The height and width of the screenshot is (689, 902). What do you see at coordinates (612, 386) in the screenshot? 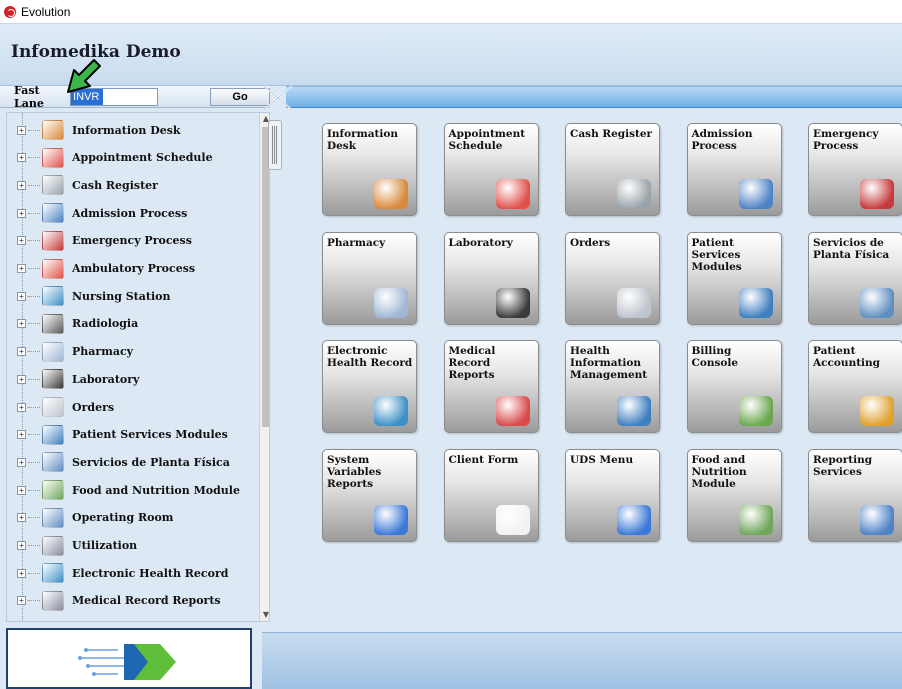
I see `module-tile: Health Information Management` at bounding box center [612, 386].